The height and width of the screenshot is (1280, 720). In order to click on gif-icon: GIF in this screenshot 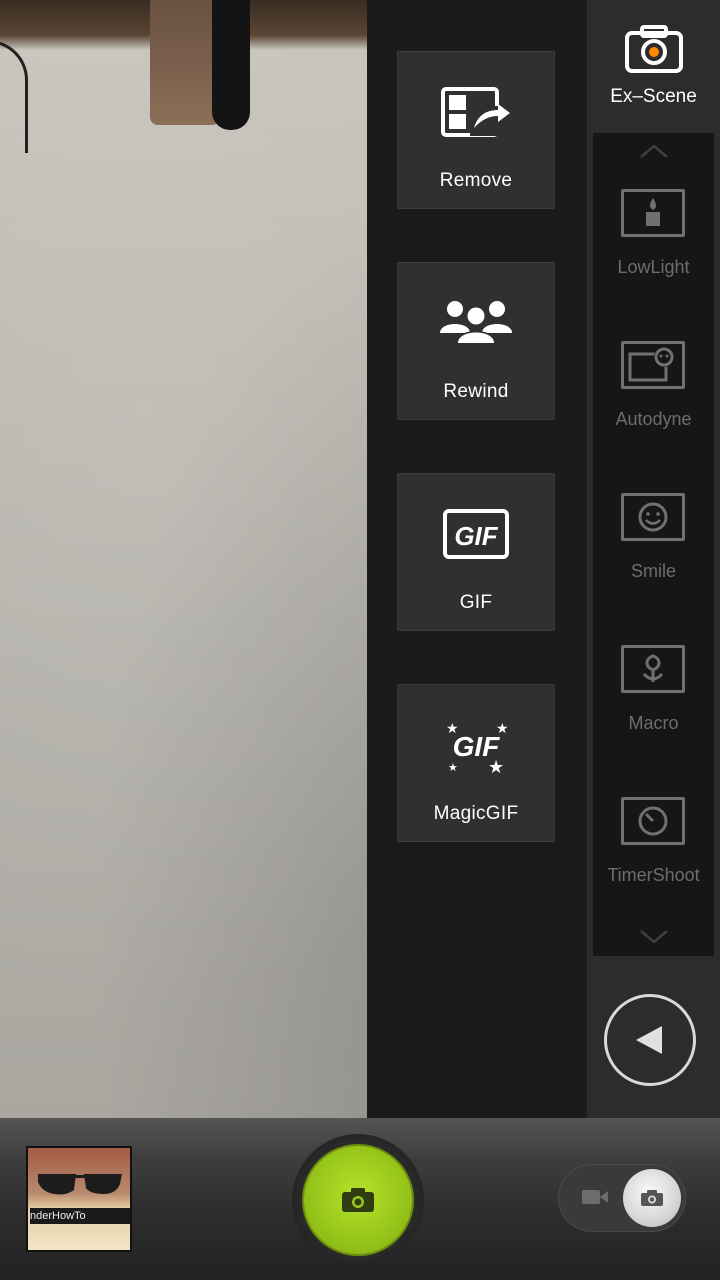, I will do `click(476, 538)`.